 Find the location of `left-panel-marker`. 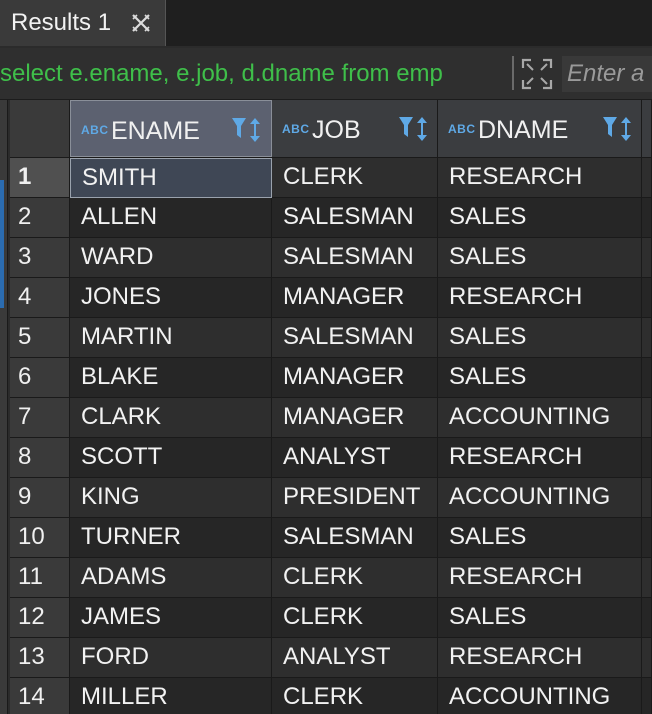

left-panel-marker is located at coordinates (2, 244).